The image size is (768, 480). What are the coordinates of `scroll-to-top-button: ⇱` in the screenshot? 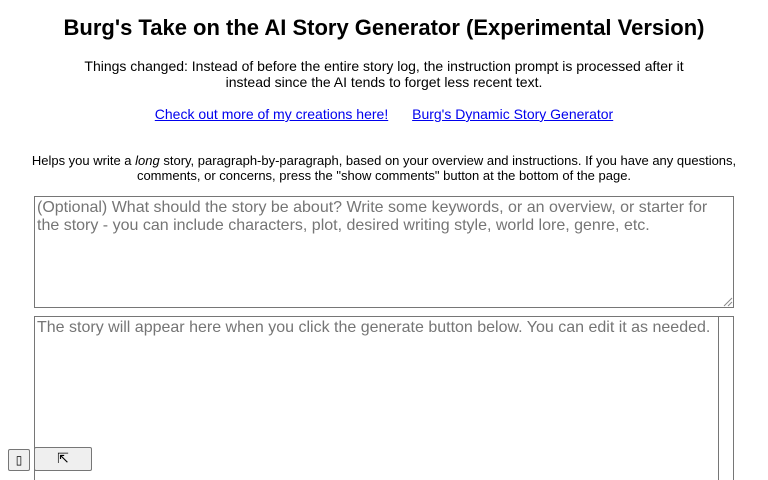 It's located at (63, 459).